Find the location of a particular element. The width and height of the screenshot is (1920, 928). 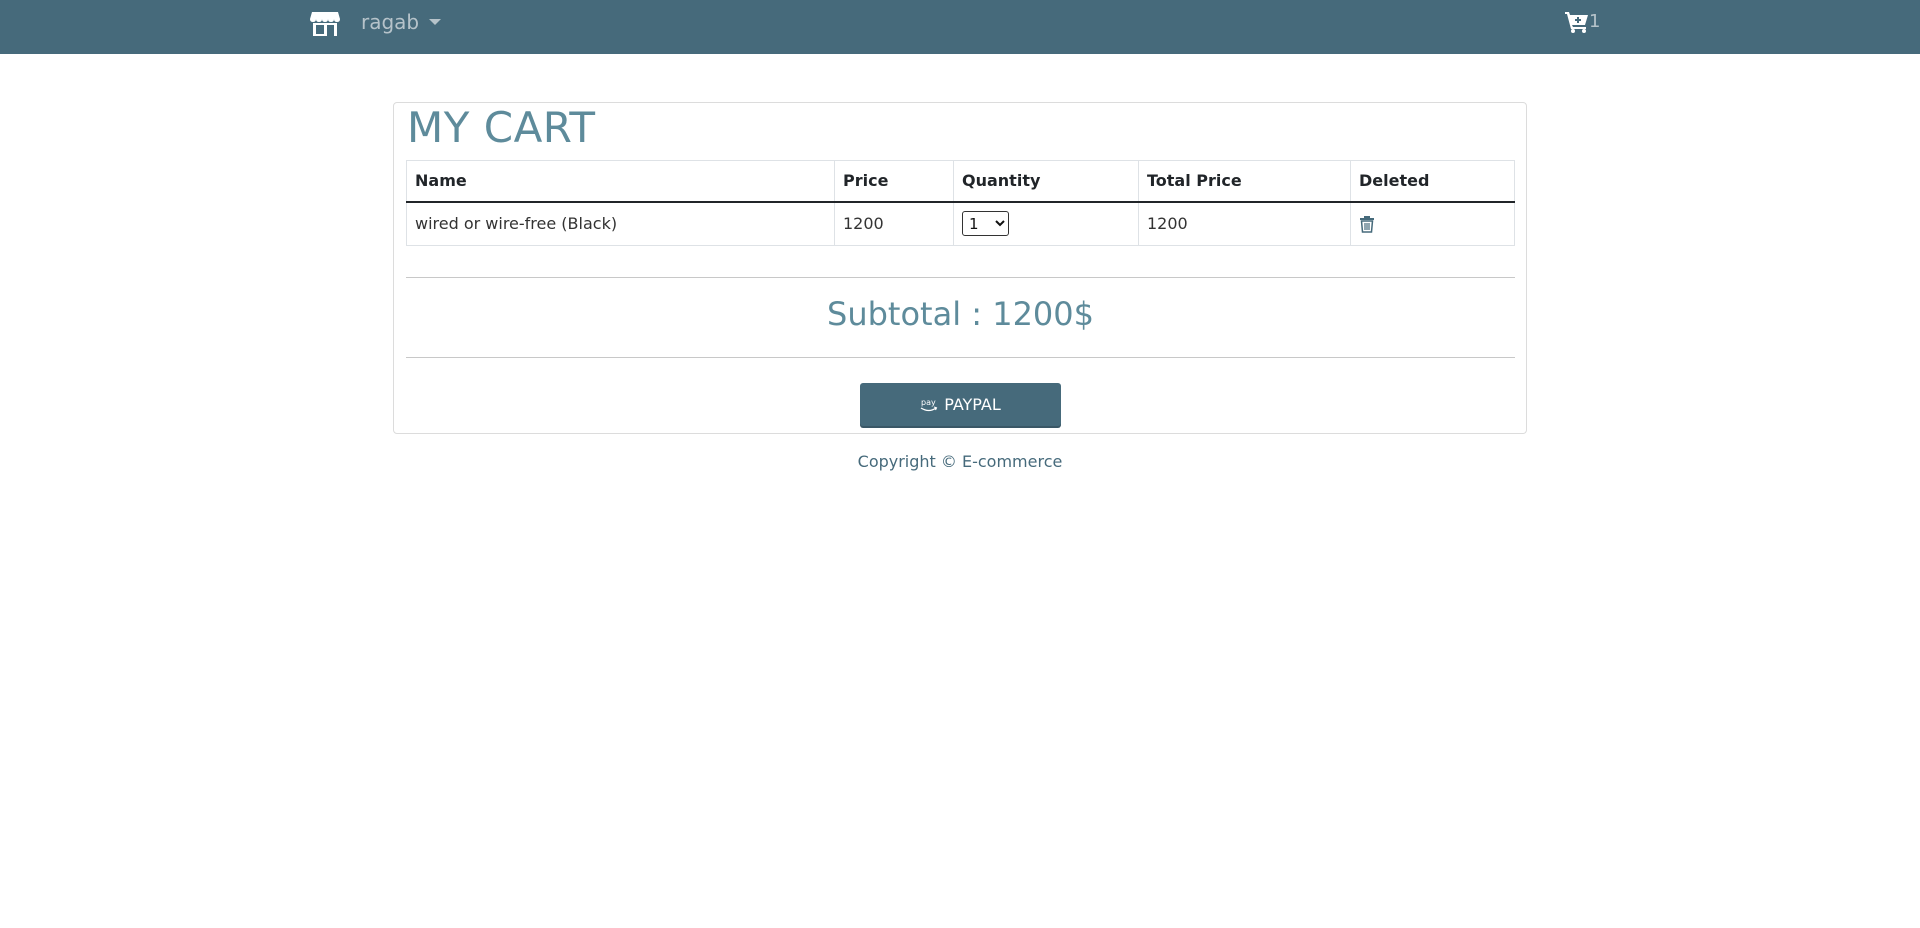

subtotal-value: 1200$ is located at coordinates (1043, 314).